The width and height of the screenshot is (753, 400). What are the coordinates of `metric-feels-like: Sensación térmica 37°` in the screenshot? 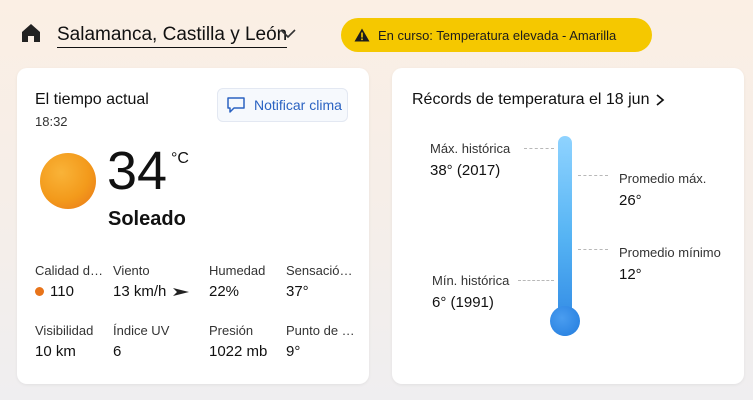 It's located at (322, 281).